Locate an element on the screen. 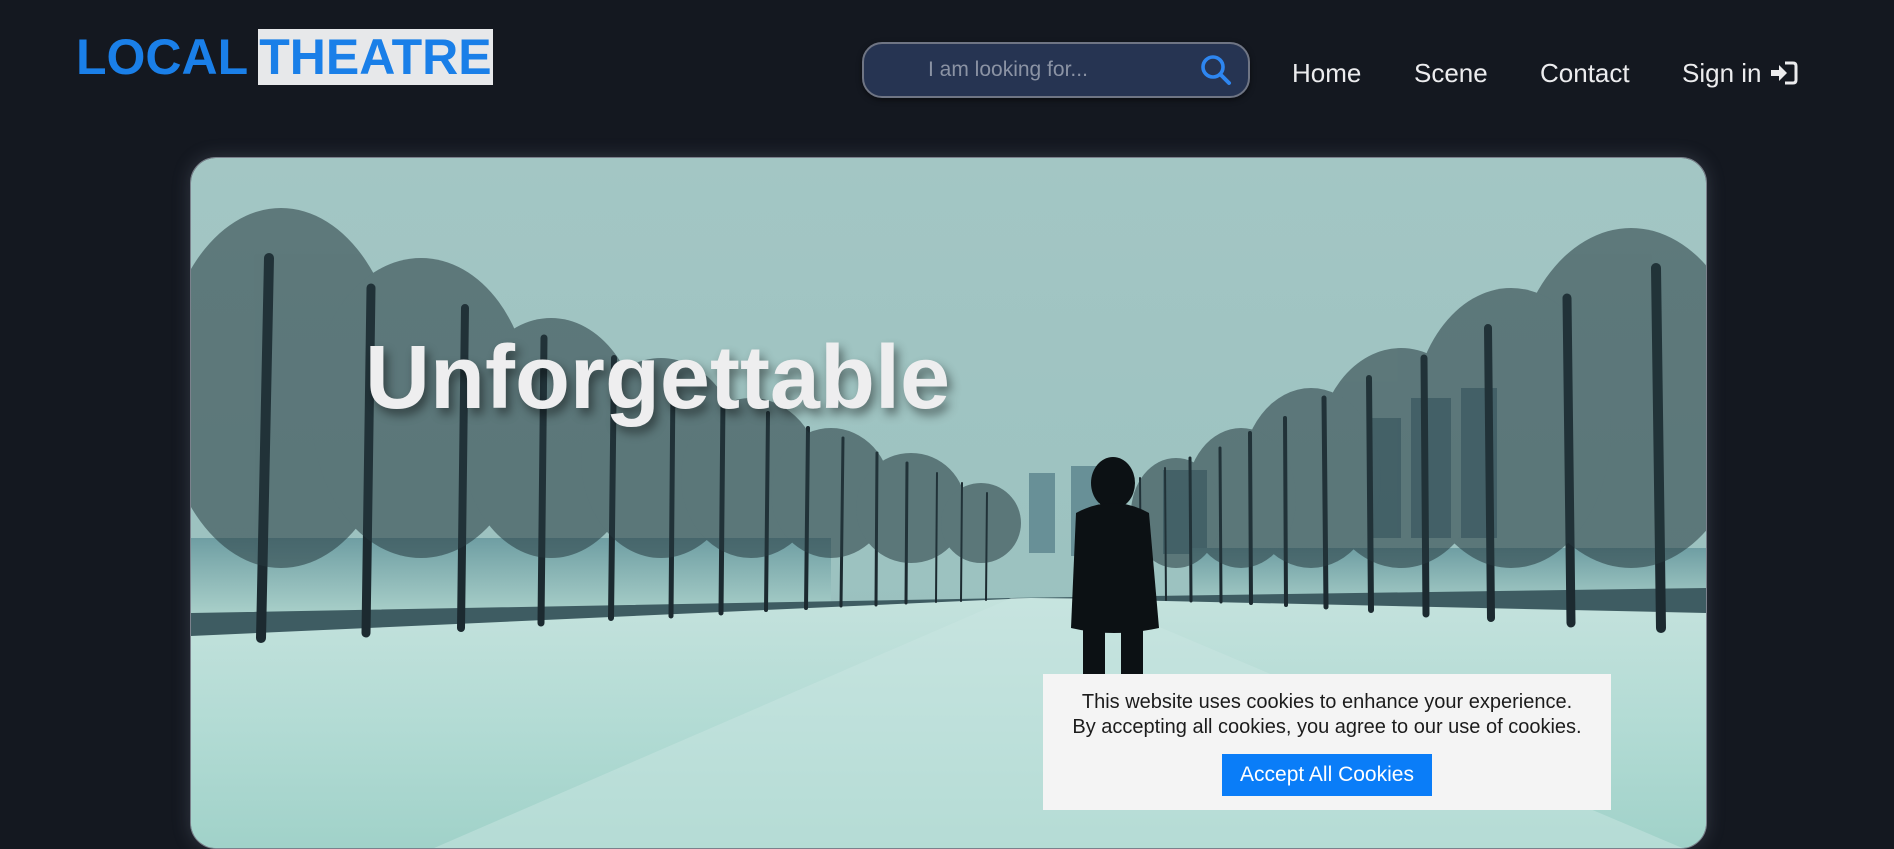 The image size is (1894, 849). nav-scene: Scene is located at coordinates (1451, 73).